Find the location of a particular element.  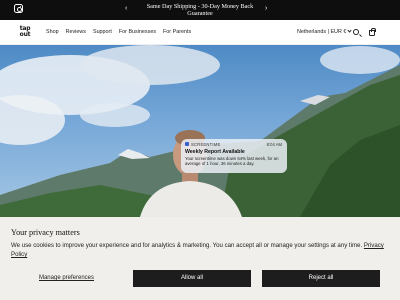

reject-all-button: Reject all is located at coordinates (321, 278).